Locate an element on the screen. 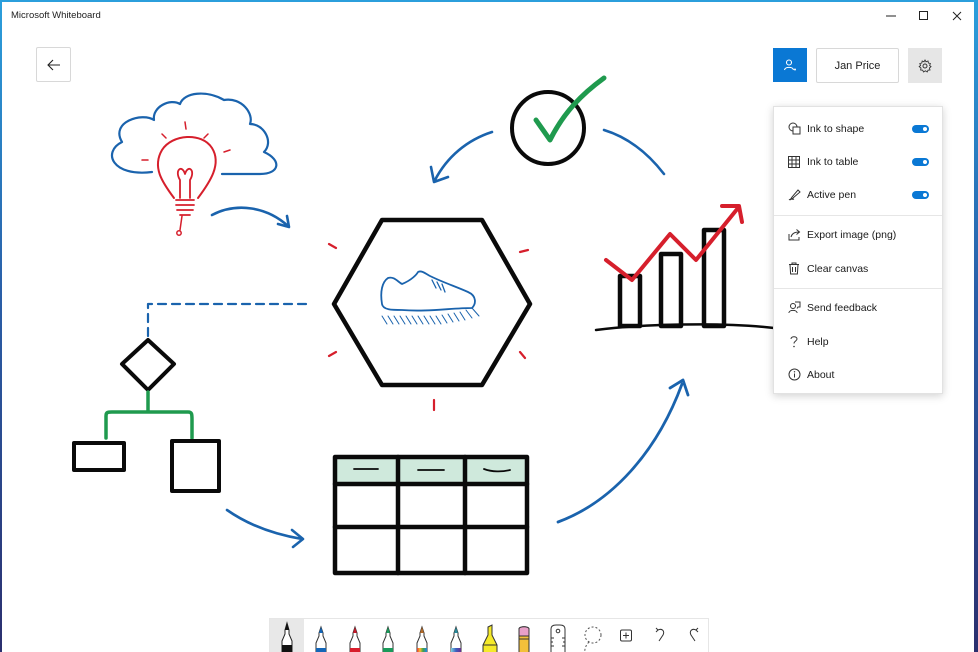  check-circle-drawing is located at coordinates (558, 120).